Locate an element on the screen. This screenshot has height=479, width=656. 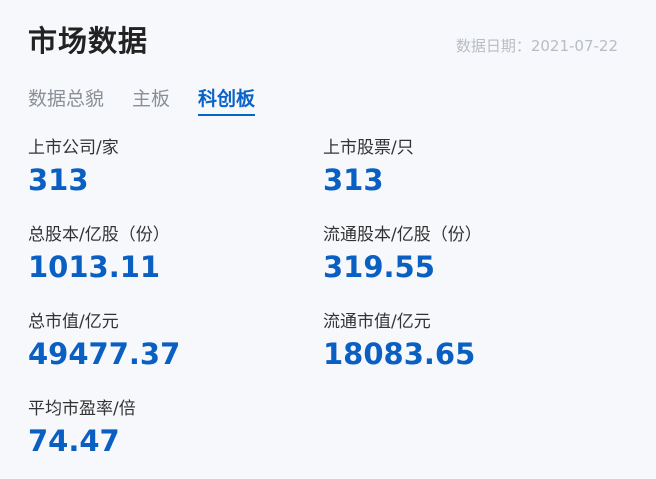
stat-value: 1013.11 is located at coordinates (94, 267).